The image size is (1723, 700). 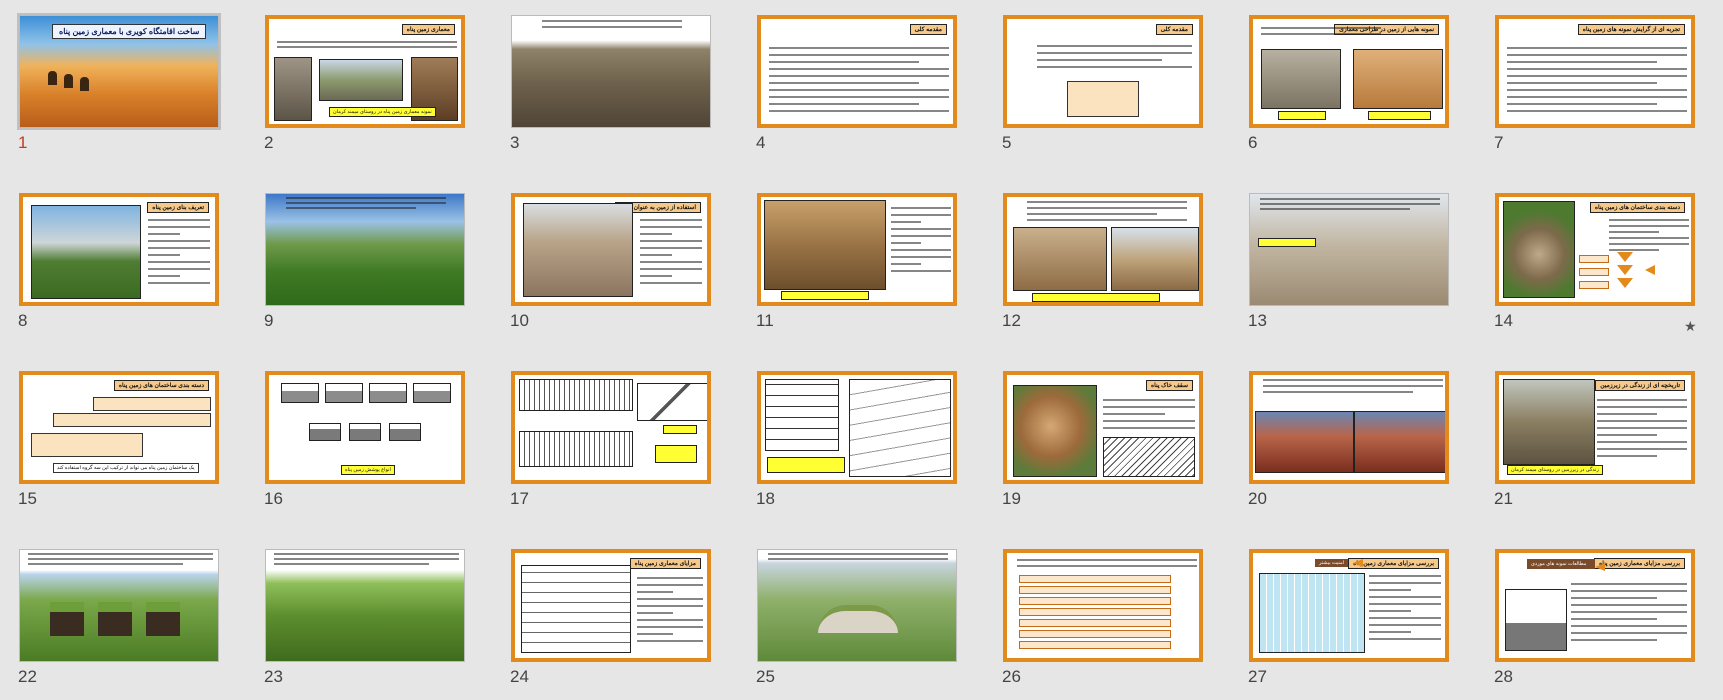 What do you see at coordinates (1639, 563) in the screenshot?
I see `slide-title: بررسی مزایای معماری زمین پناه` at bounding box center [1639, 563].